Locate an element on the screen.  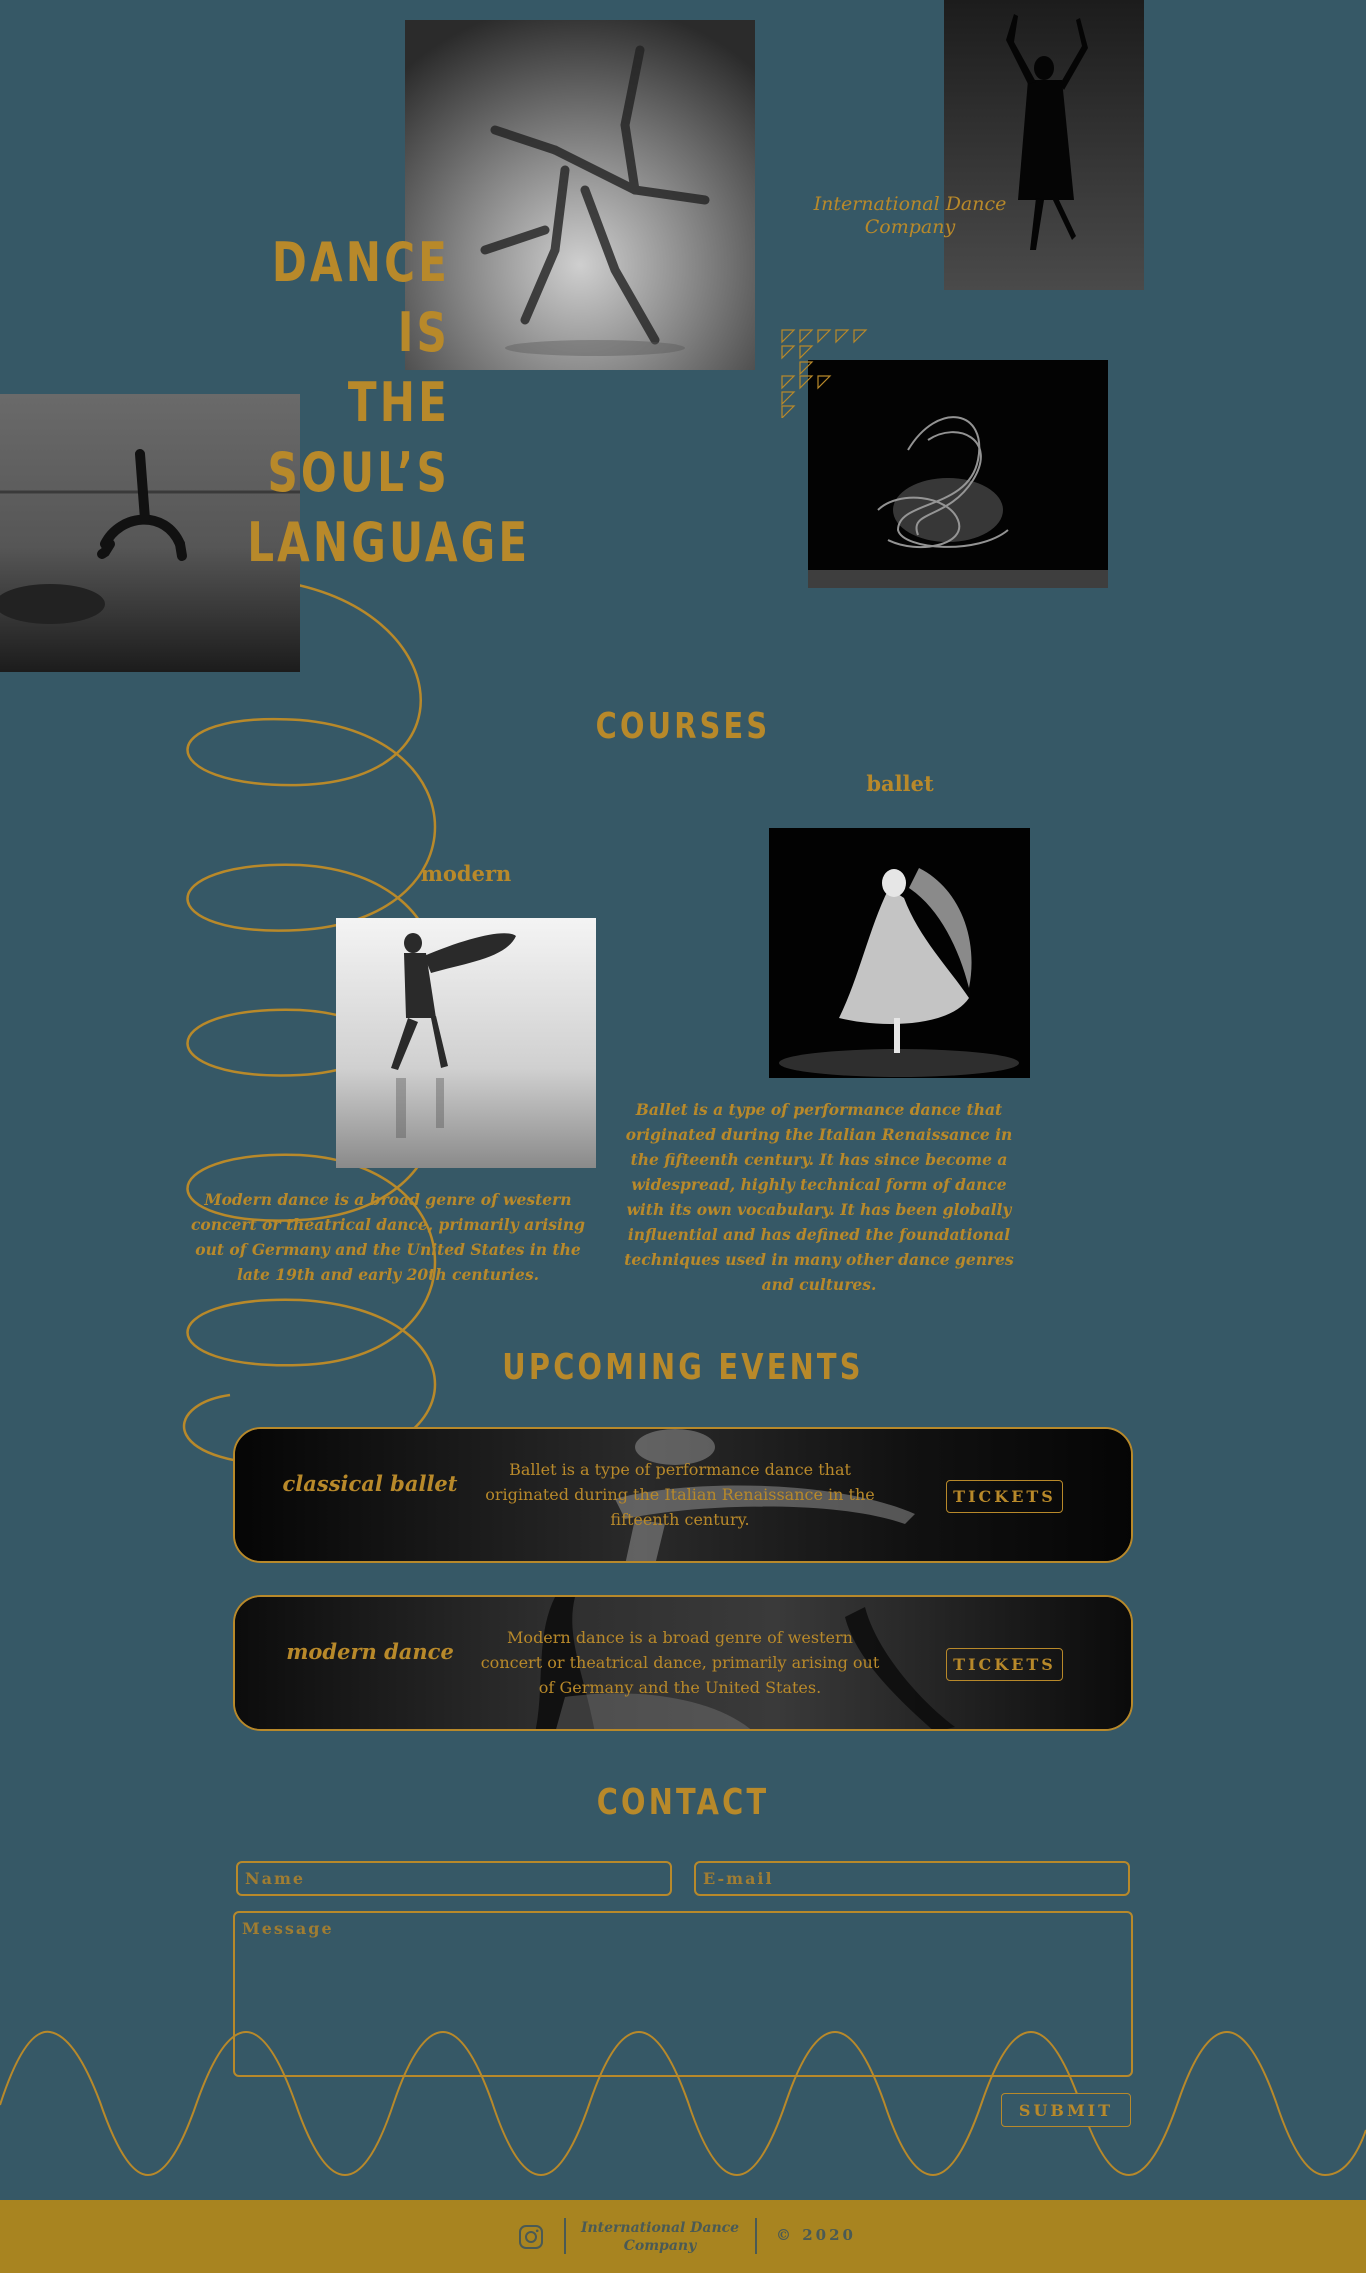
hero-title-line: DANCE IS is located at coordinates (360, 297).